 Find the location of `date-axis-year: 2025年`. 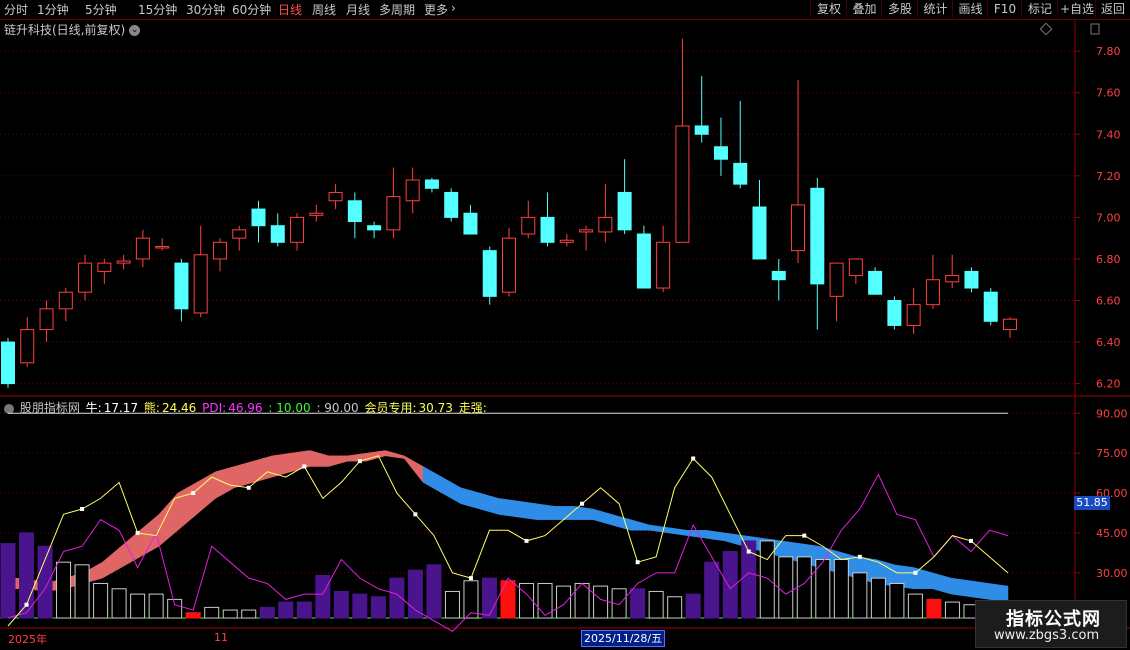

date-axis-year: 2025年 is located at coordinates (27, 639).